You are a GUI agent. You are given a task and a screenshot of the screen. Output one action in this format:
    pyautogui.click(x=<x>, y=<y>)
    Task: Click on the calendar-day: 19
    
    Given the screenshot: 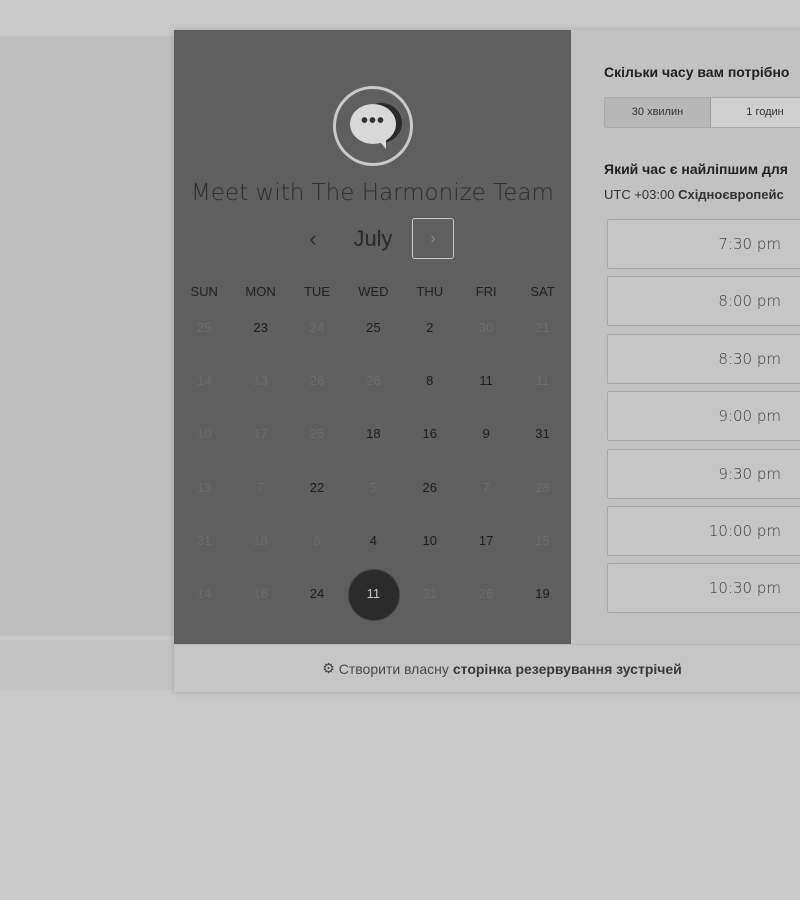 What is the action you would take?
    pyautogui.click(x=542, y=604)
    